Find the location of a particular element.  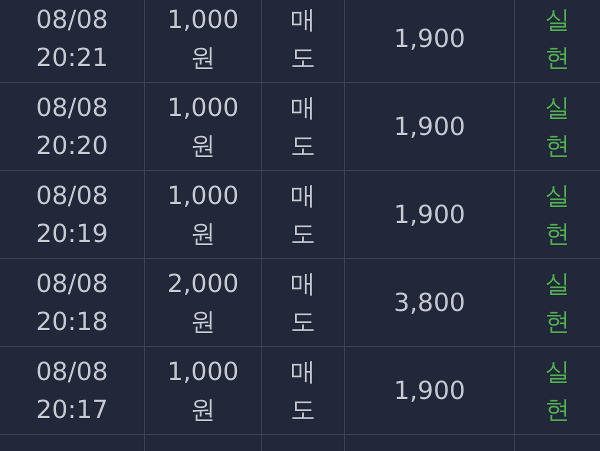

time-text: 20:17 is located at coordinates (72, 410).